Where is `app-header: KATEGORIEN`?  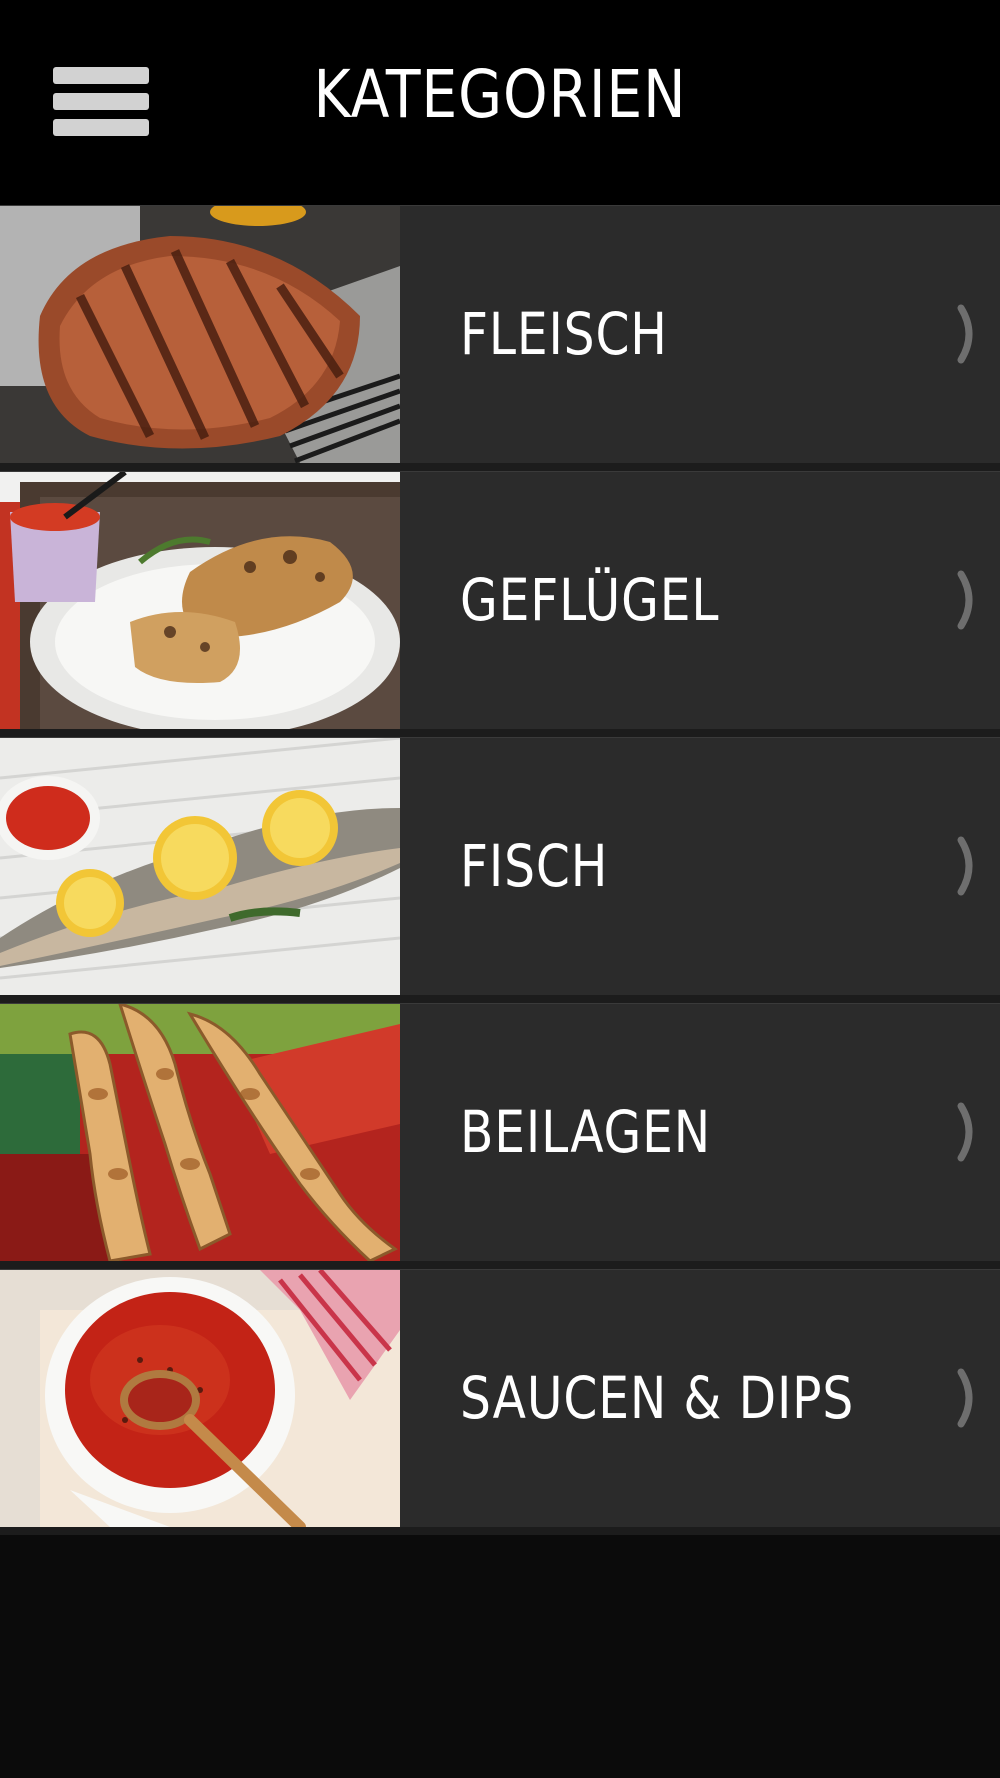
app-header: KATEGORIEN is located at coordinates (500, 102).